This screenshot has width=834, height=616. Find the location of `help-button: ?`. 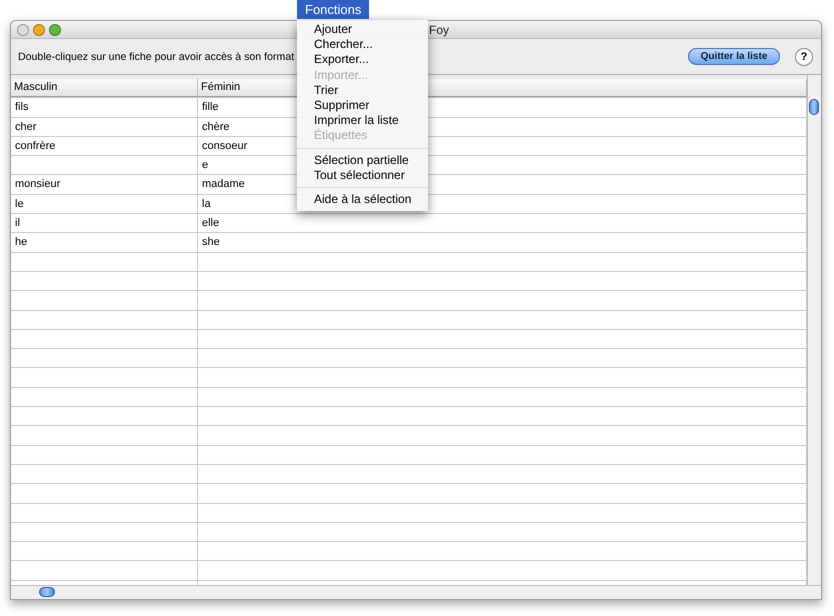

help-button: ? is located at coordinates (804, 57).